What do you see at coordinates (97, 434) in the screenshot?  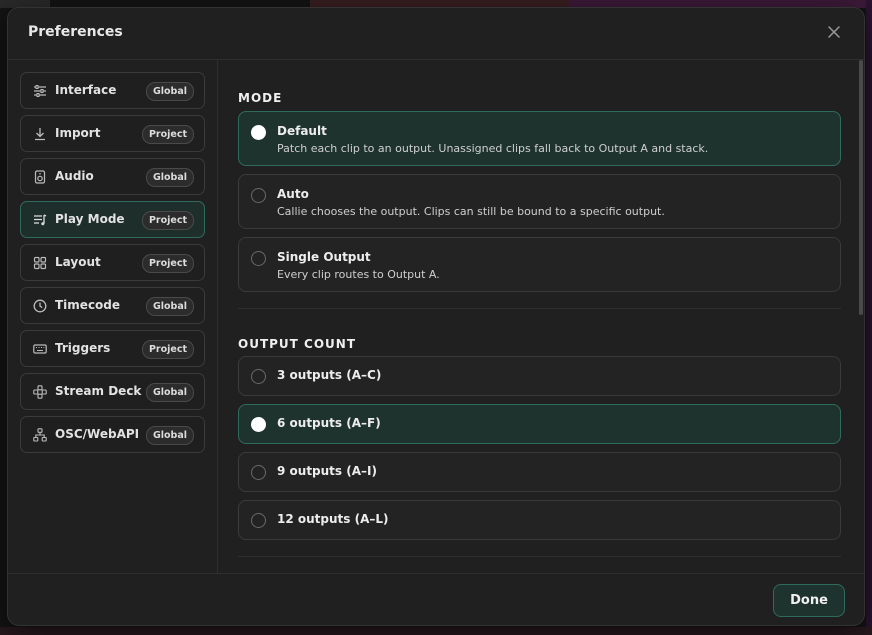 I see `sidebar-item-label: OSC/WebAPI` at bounding box center [97, 434].